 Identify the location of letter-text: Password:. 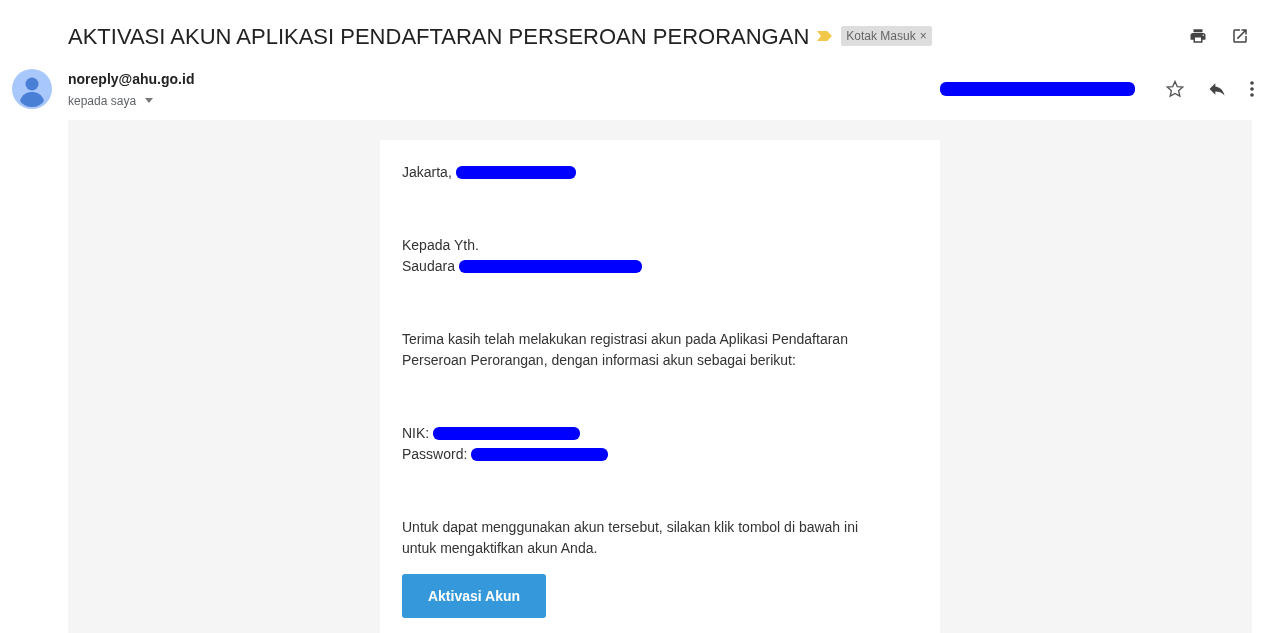
(435, 454).